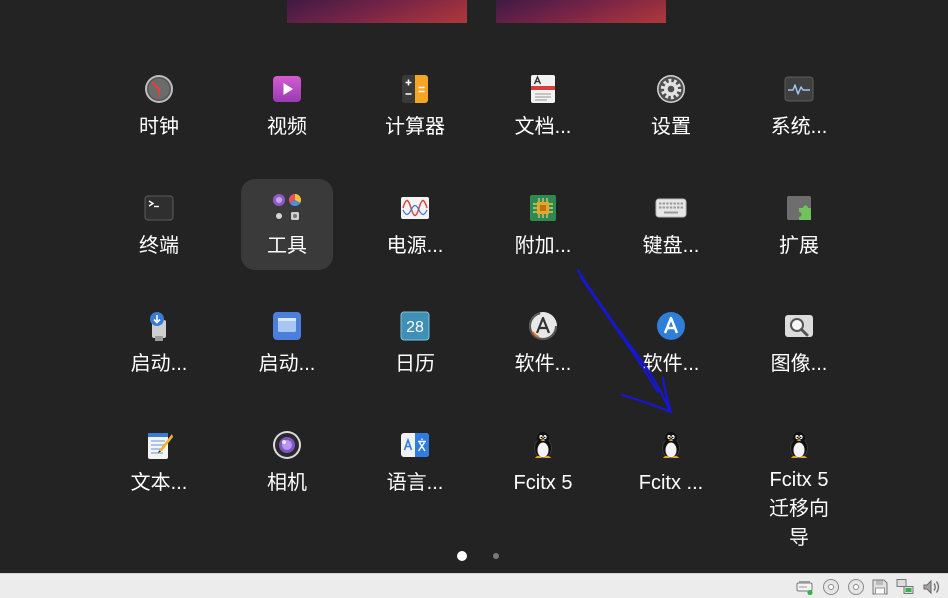 The width and height of the screenshot is (948, 598). I want to click on app-tile-extensions: 扩展, so click(799, 251).